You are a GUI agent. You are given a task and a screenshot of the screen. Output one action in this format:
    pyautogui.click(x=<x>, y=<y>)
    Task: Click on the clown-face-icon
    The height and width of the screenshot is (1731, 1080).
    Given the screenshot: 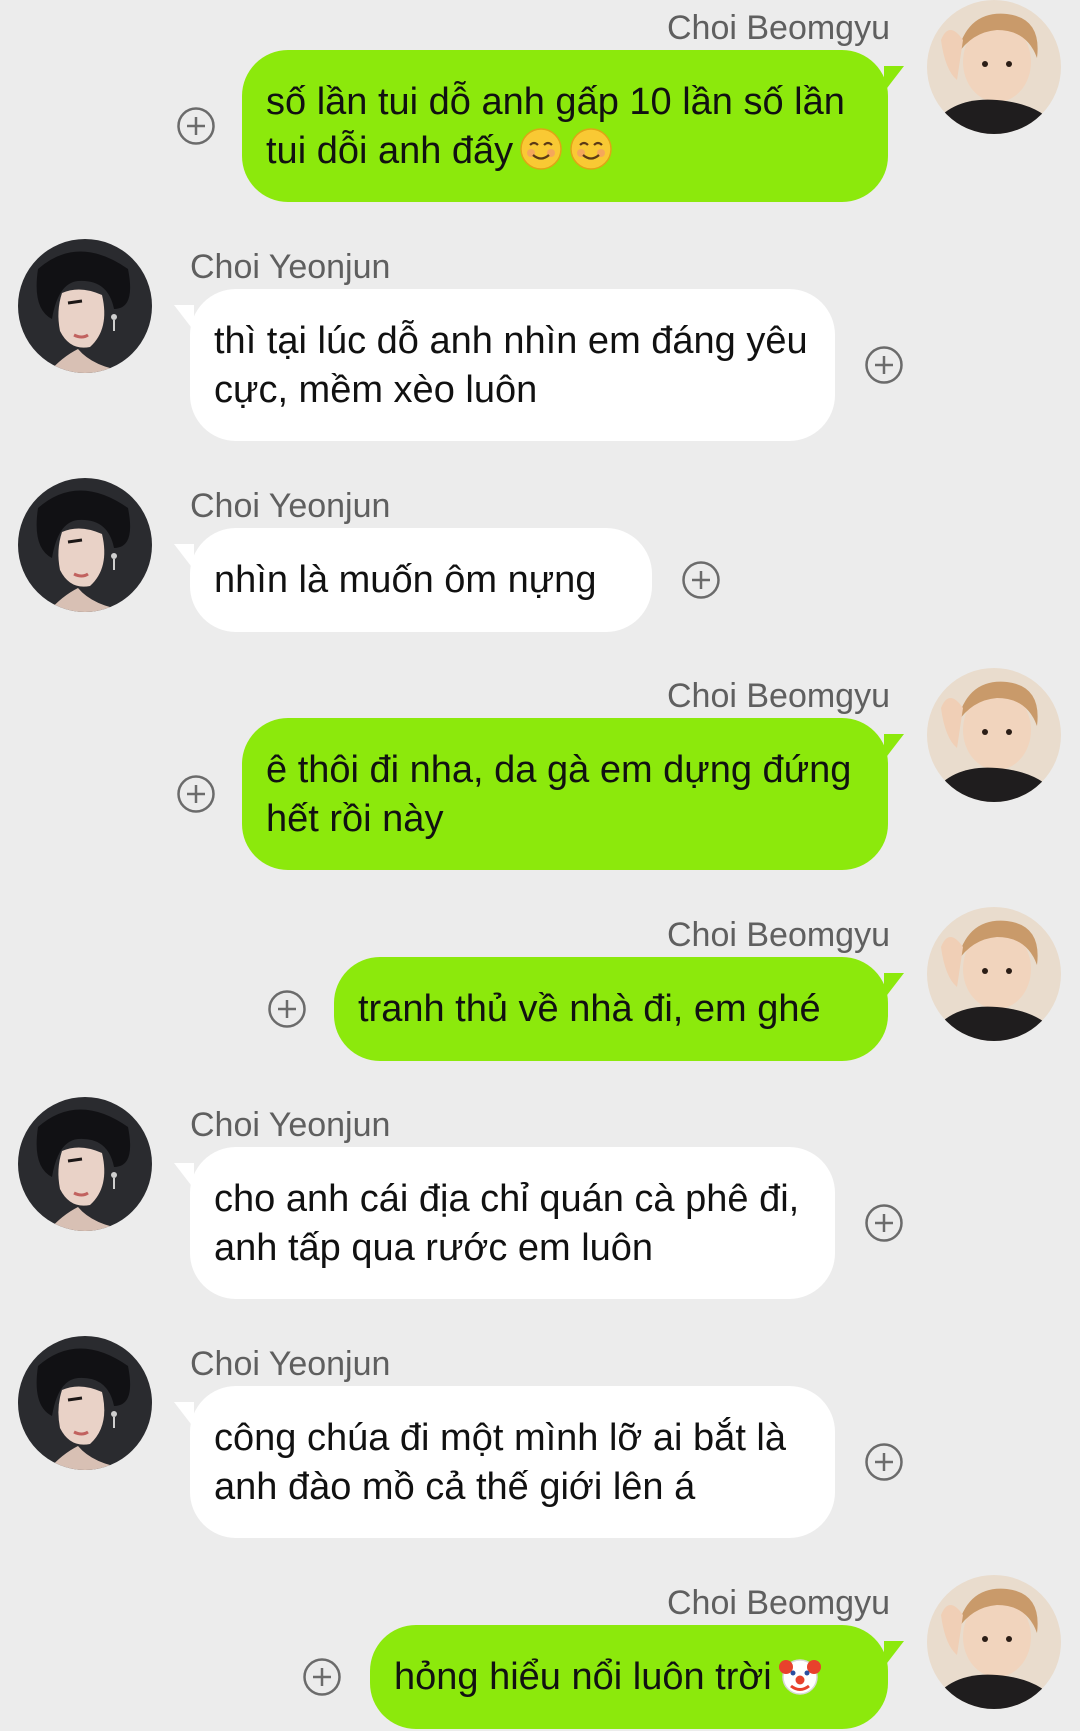 What is the action you would take?
    pyautogui.click(x=800, y=1675)
    